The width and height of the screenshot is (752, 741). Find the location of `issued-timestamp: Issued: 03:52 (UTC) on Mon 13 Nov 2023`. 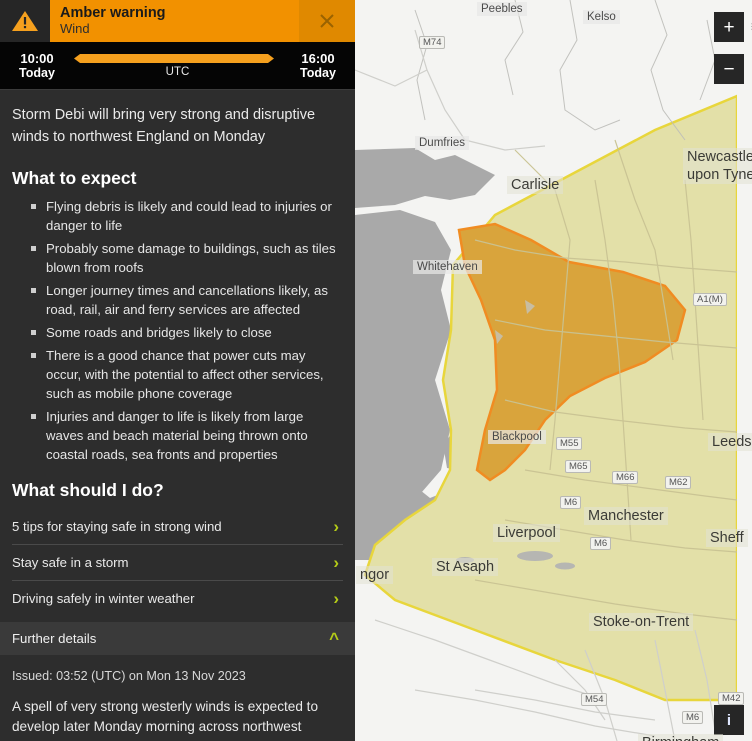

issued-timestamp: Issued: 03:52 (UTC) on Mon 13 Nov 2023 is located at coordinates (129, 676).